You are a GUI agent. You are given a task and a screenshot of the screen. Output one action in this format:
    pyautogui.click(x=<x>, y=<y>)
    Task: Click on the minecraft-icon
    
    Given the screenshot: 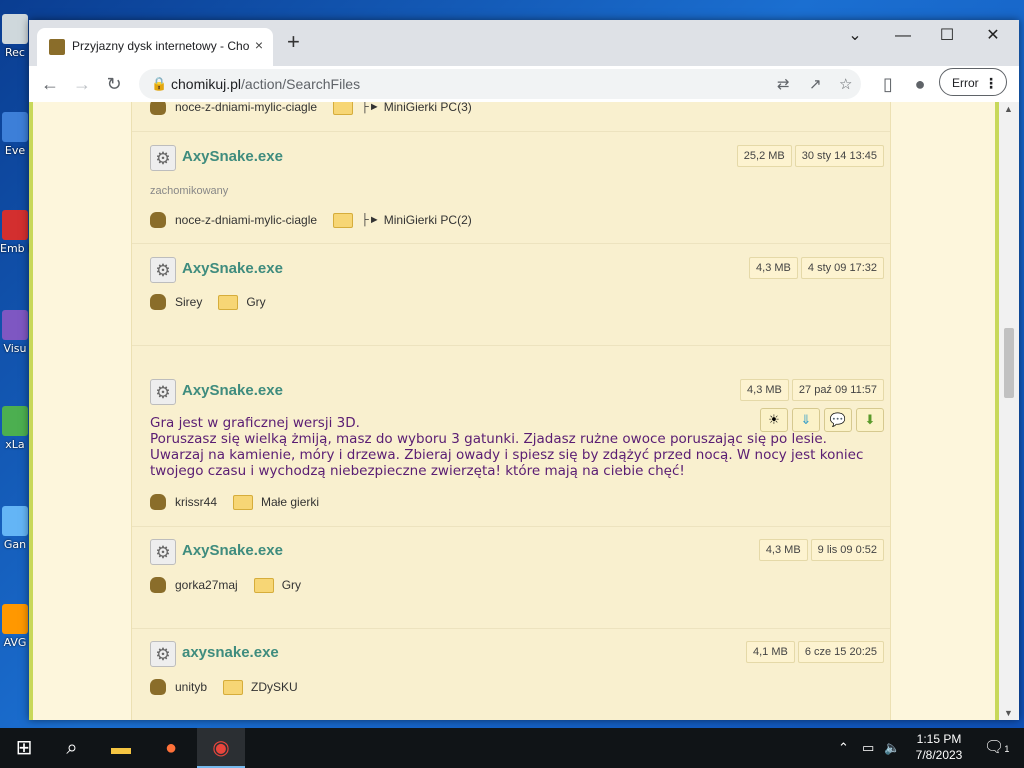 What is the action you would take?
    pyautogui.click(x=15, y=421)
    